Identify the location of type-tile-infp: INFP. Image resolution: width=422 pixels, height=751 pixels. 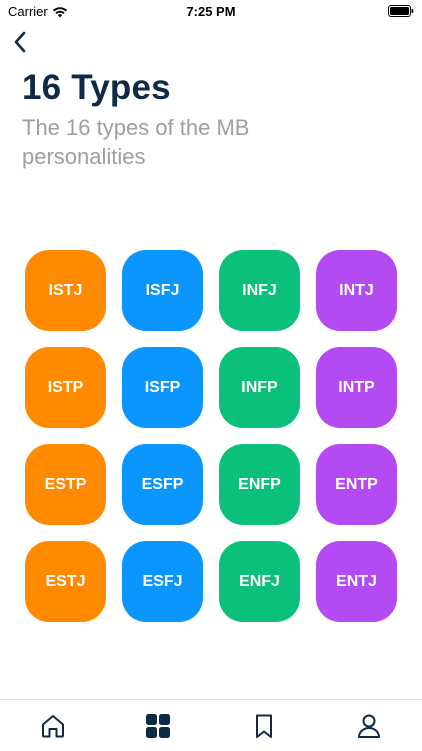
(259, 387).